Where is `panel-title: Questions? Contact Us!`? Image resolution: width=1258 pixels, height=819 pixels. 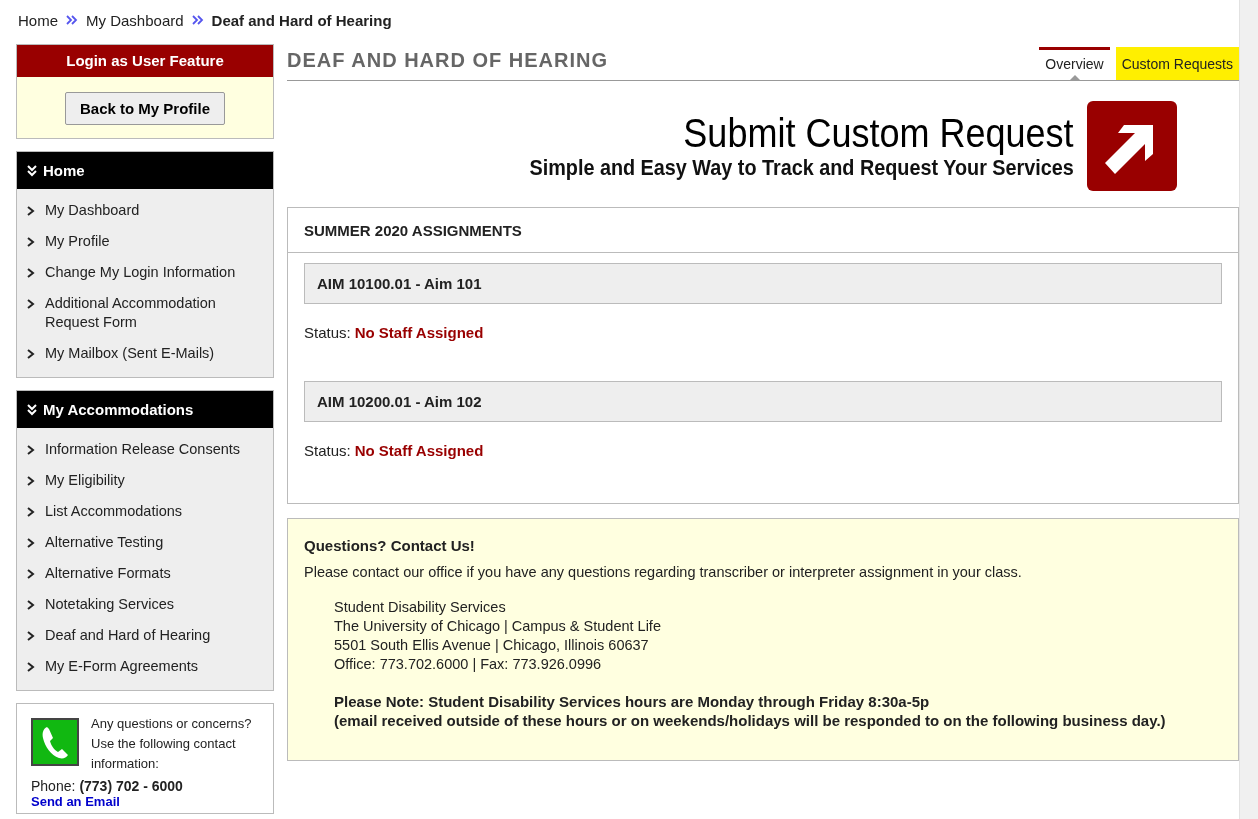 panel-title: Questions? Contact Us! is located at coordinates (390, 545).